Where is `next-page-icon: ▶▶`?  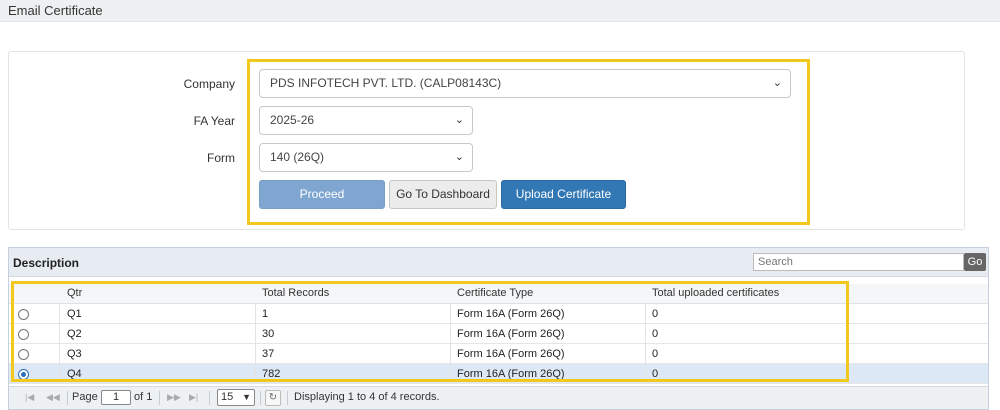 next-page-icon: ▶▶ is located at coordinates (174, 397).